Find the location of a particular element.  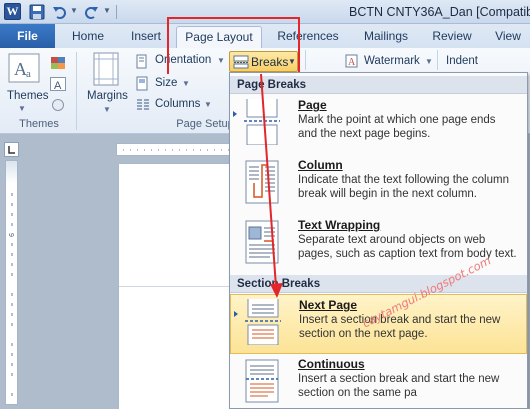

continuous-break-icon is located at coordinates (262, 381).